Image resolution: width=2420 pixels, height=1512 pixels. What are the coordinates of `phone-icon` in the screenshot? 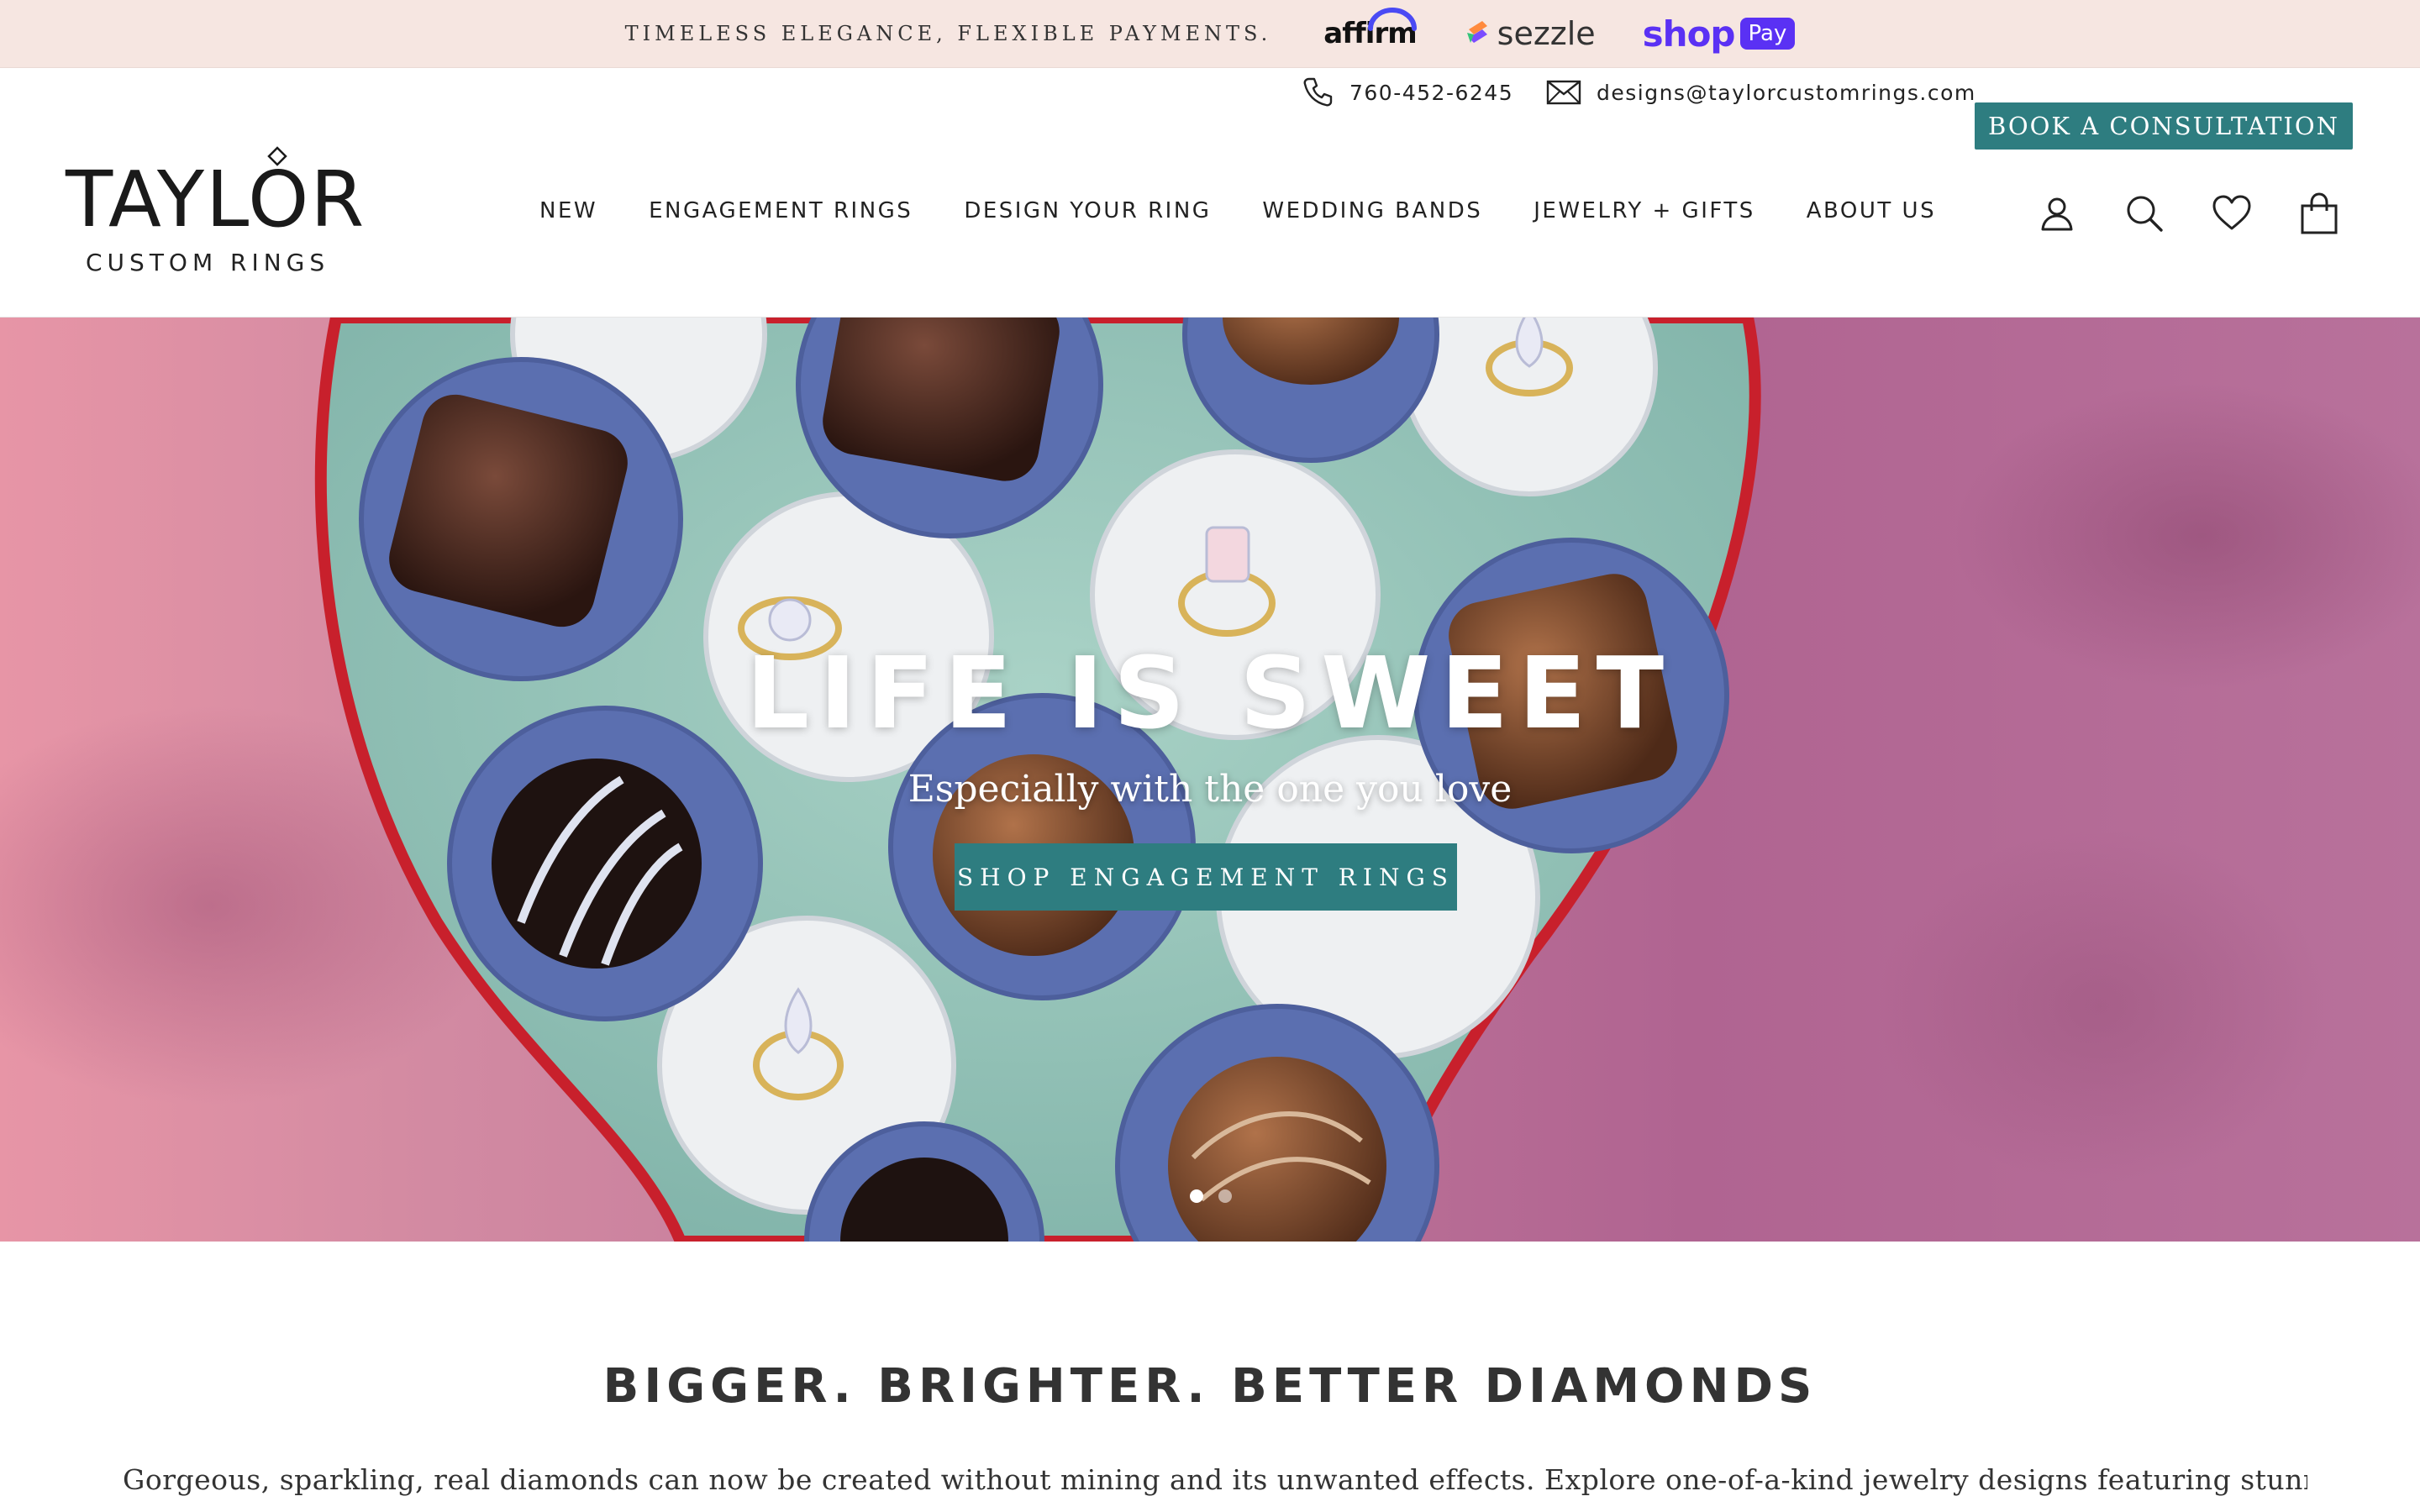 It's located at (1318, 92).